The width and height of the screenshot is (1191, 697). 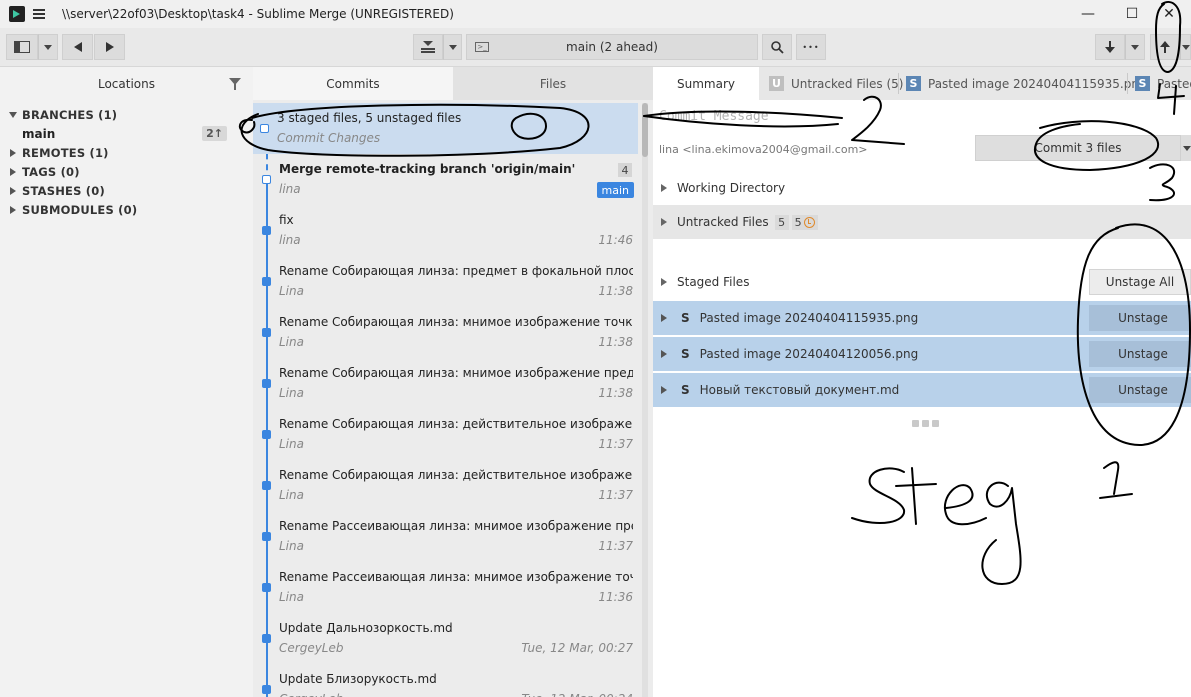 I want to click on more-button: •••, so click(x=811, y=47).